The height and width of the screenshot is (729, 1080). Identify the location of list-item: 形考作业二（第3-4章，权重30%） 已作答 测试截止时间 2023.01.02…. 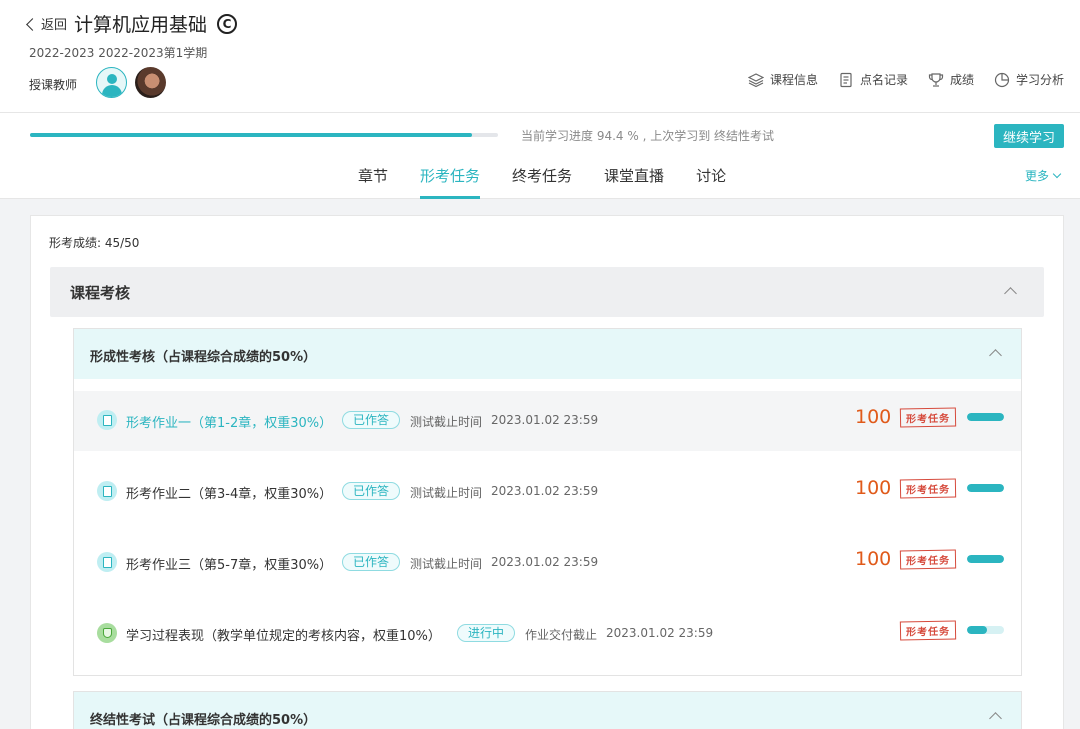
(547, 492).